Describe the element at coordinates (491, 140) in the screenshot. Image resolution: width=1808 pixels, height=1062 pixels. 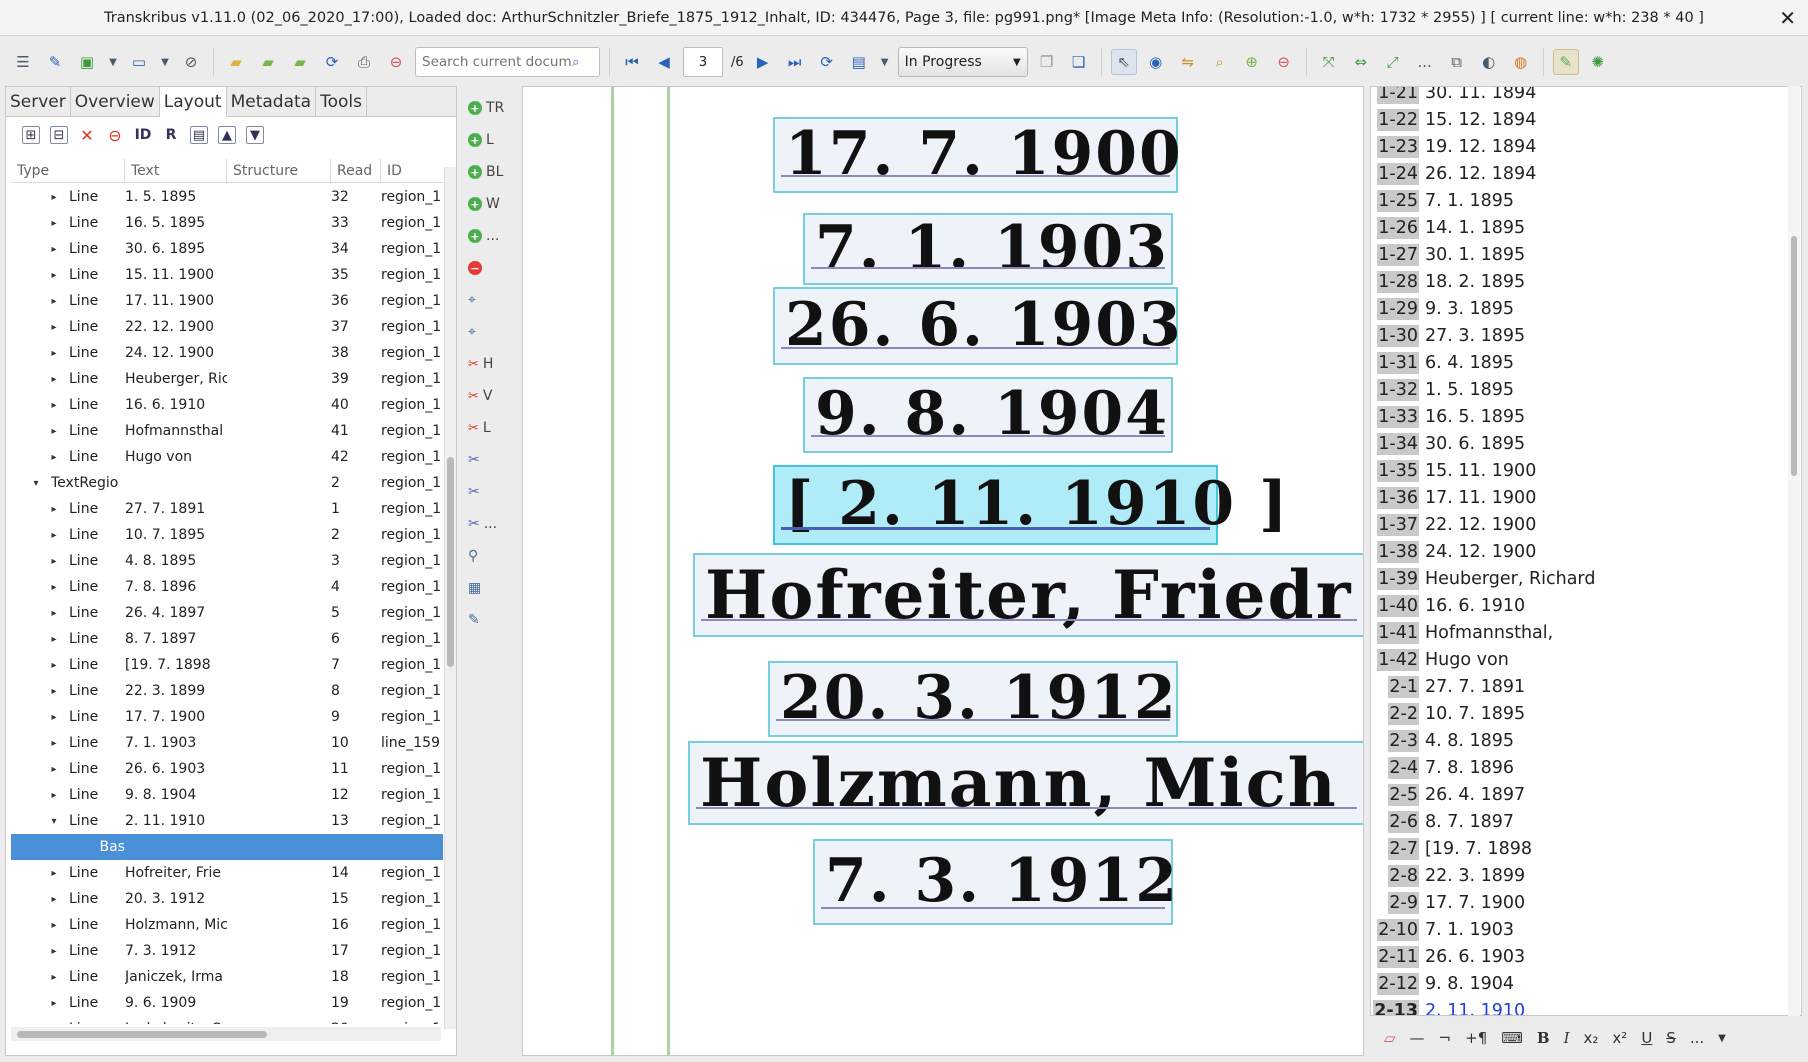
I see `add-element-button: + L` at that location.